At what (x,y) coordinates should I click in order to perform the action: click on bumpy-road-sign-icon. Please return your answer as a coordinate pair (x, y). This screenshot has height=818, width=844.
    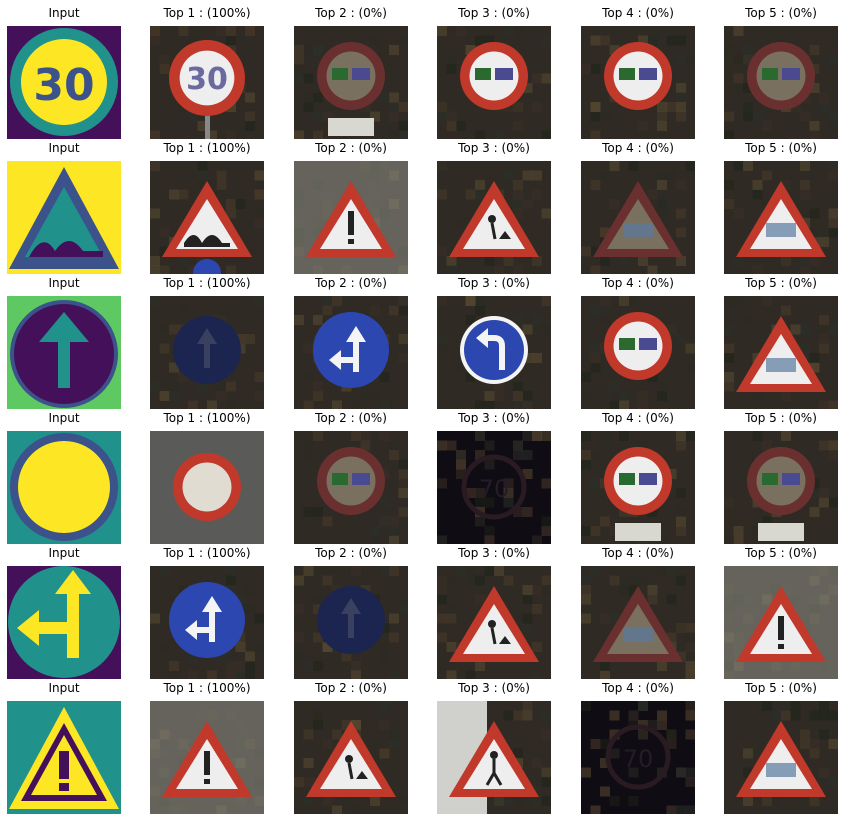
    Looking at the image, I should click on (64, 217).